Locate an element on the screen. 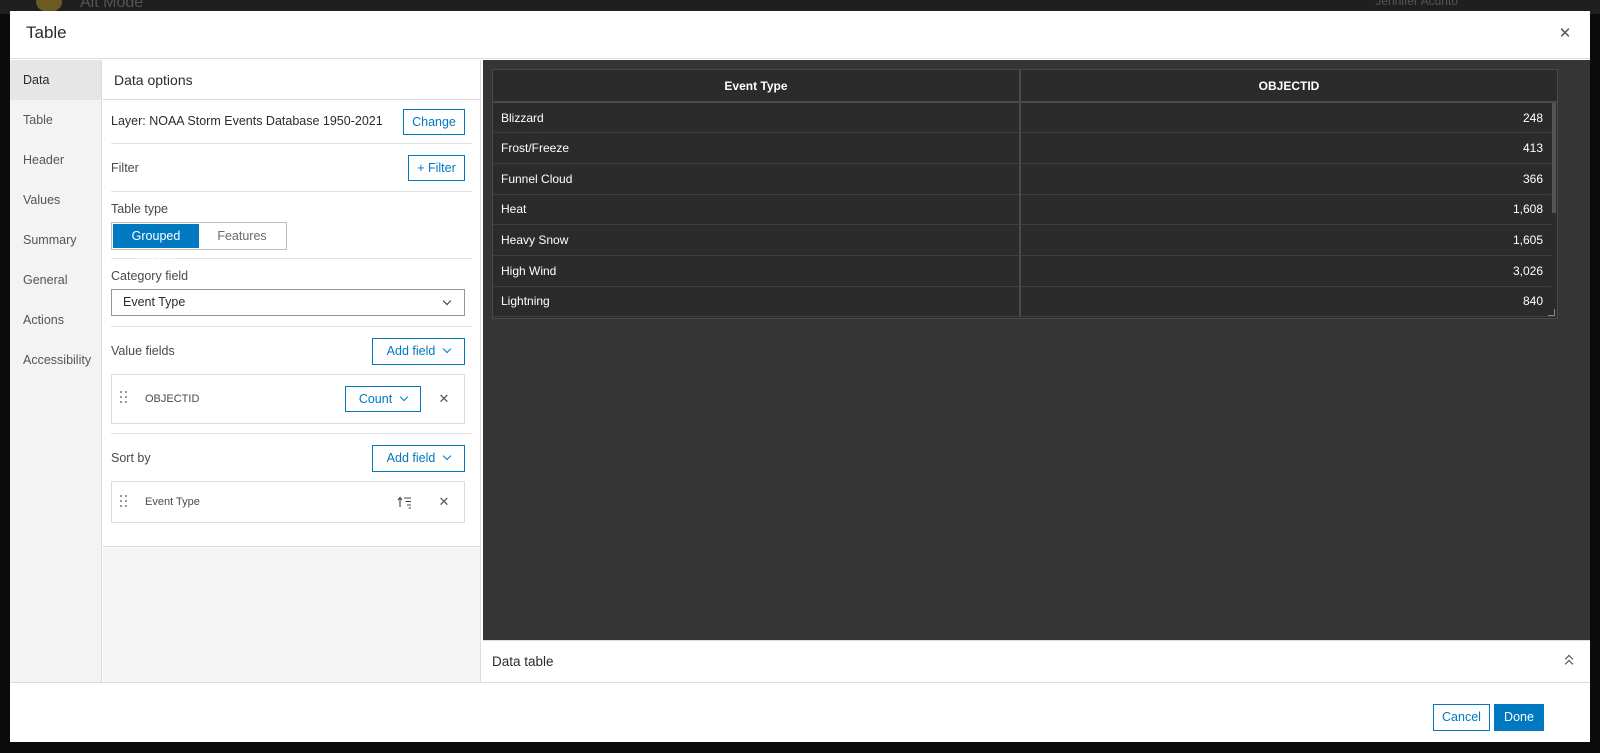 The height and width of the screenshot is (753, 1600). statistic-select: Count is located at coordinates (383, 399).